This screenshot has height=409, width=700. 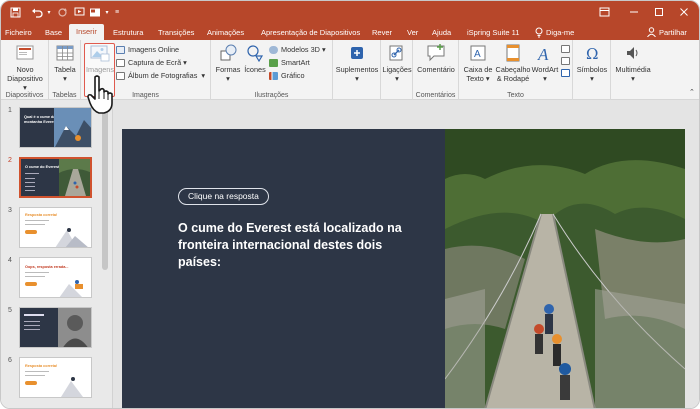 I want to click on links-button: Ligações ▾, so click(x=397, y=63).